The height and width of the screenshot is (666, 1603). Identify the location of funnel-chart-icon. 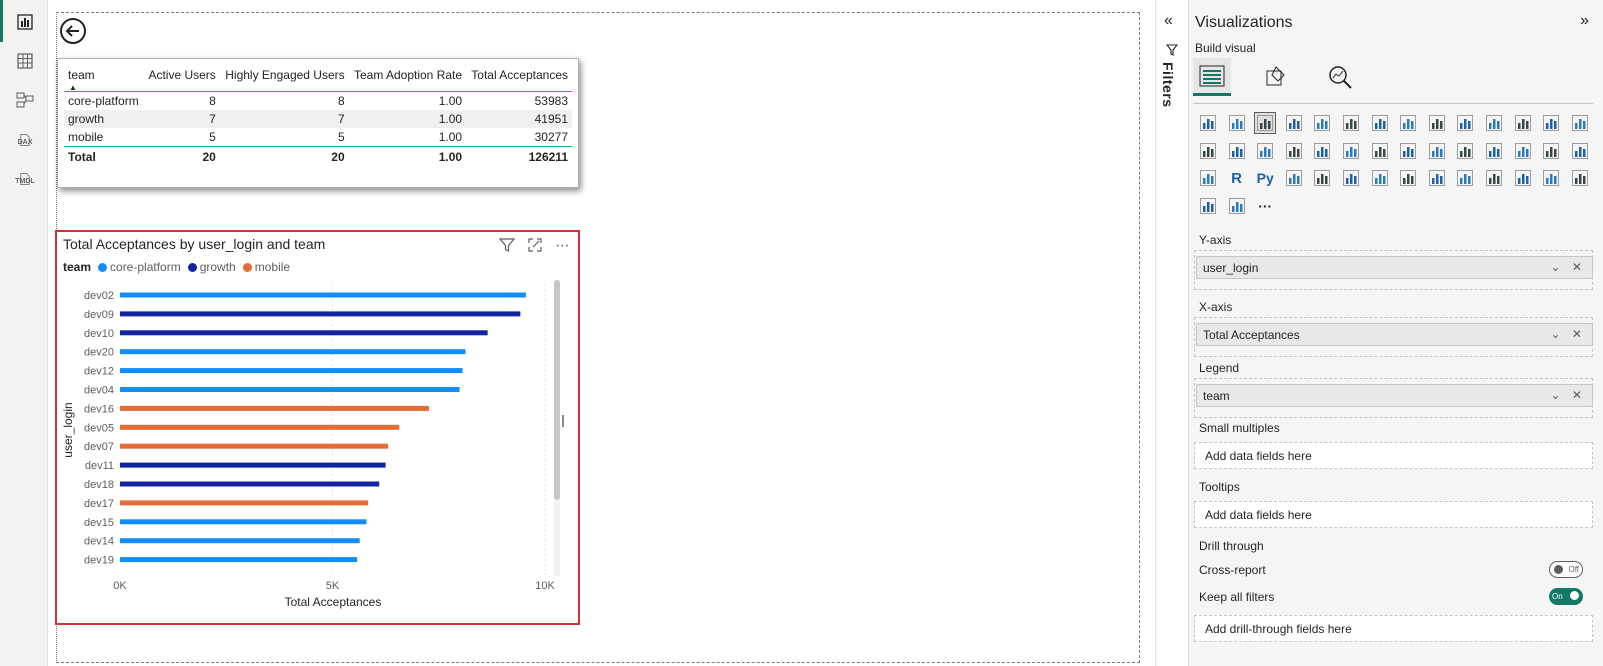
(1208, 151).